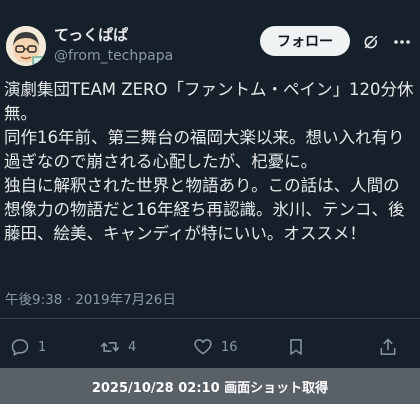 The height and width of the screenshot is (404, 420). Describe the element at coordinates (113, 35) in the screenshot. I see `display-name: てっくぱぱ` at that location.